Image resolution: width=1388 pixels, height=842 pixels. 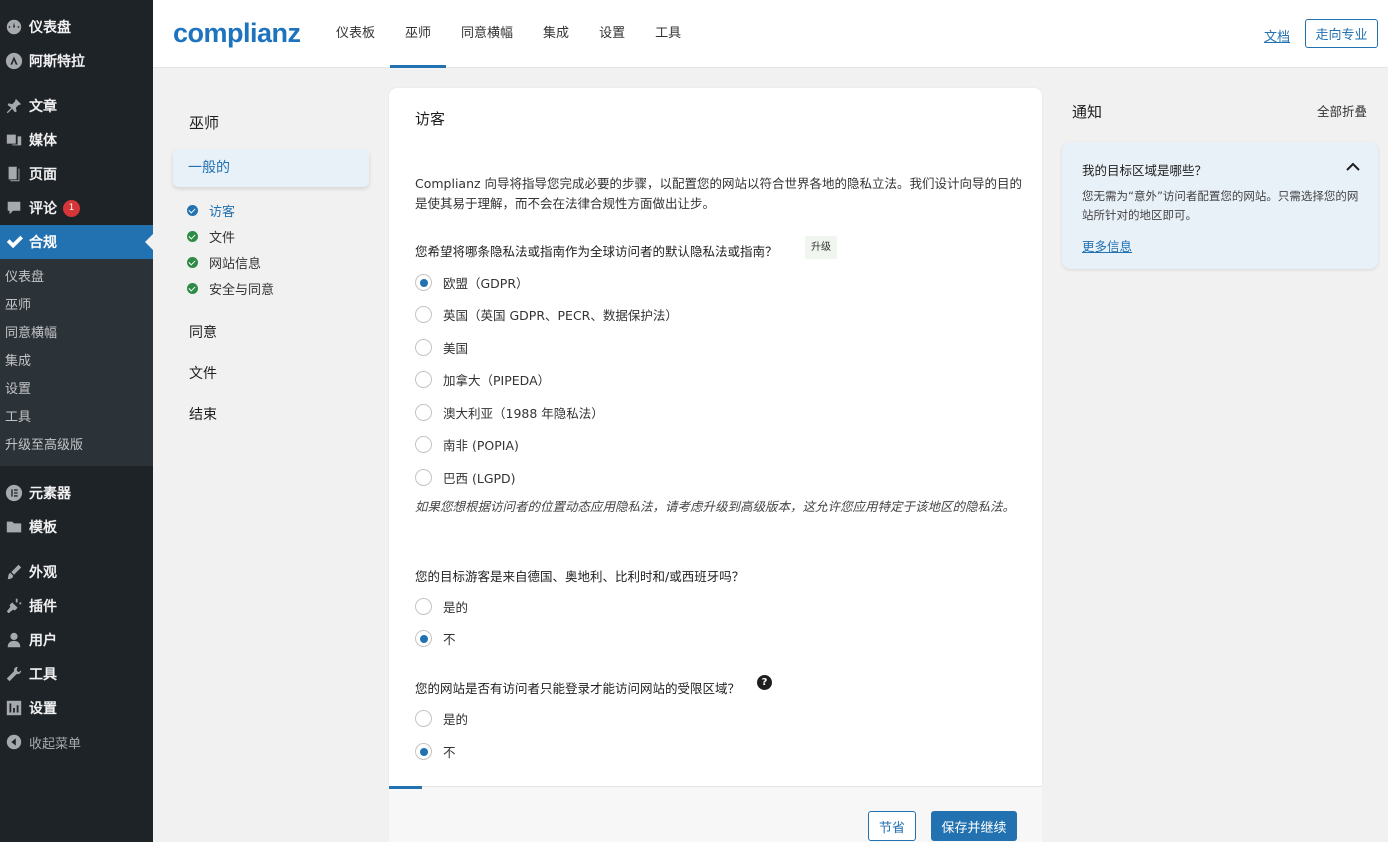 I want to click on radio-option-q3-no: 不, so click(x=435, y=751).